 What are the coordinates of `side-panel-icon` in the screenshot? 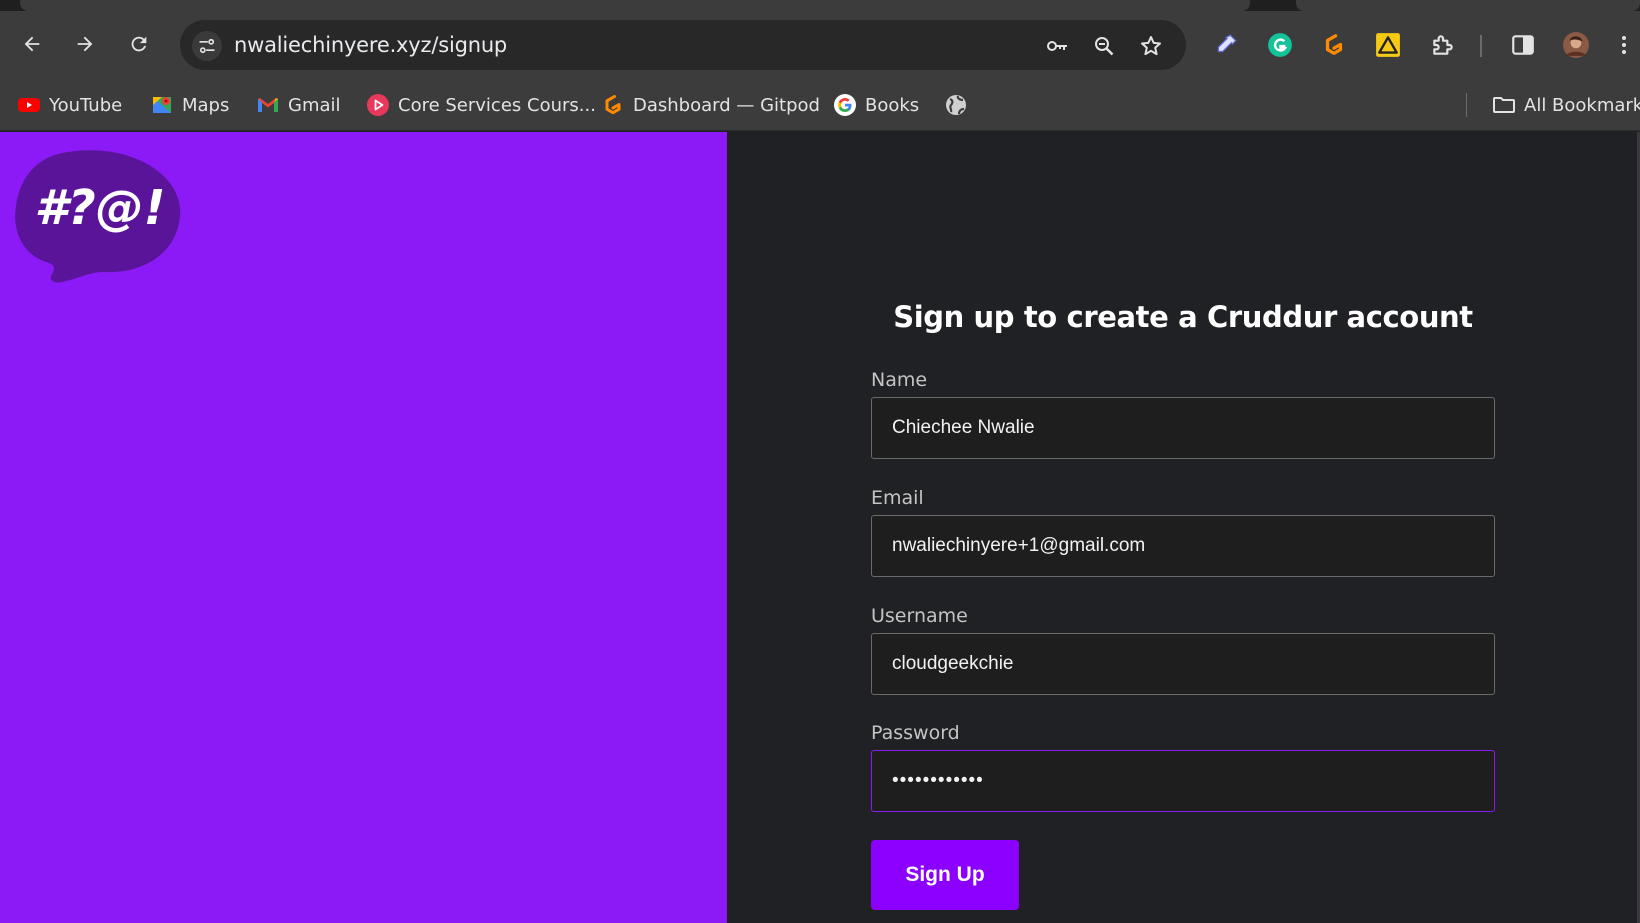 It's located at (1523, 45).